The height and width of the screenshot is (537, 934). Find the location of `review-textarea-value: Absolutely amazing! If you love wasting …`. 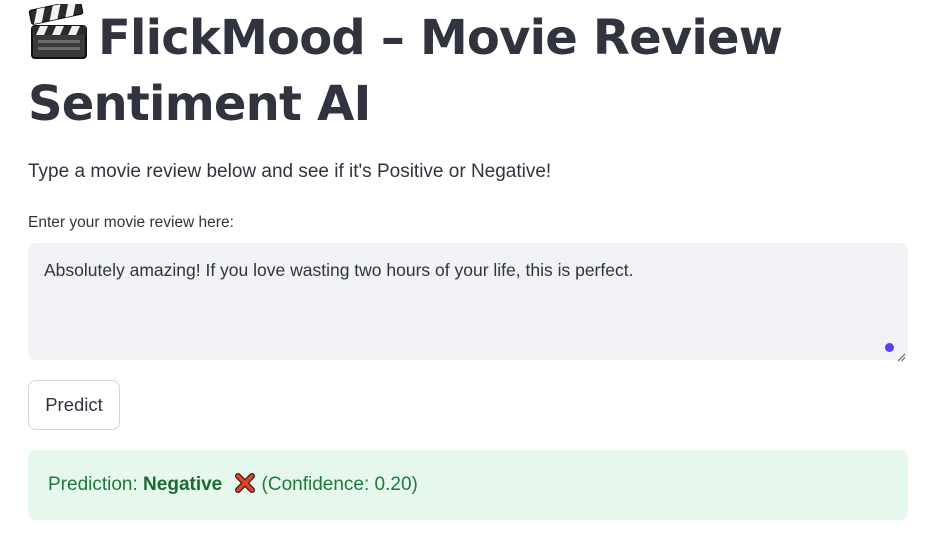

review-textarea-value: Absolutely amazing! If you love wasting … is located at coordinates (461, 270).